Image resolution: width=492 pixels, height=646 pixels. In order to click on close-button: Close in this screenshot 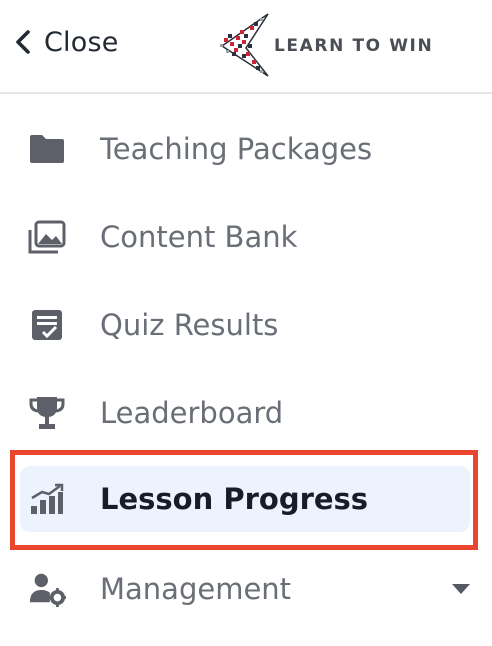, I will do `click(66, 42)`.